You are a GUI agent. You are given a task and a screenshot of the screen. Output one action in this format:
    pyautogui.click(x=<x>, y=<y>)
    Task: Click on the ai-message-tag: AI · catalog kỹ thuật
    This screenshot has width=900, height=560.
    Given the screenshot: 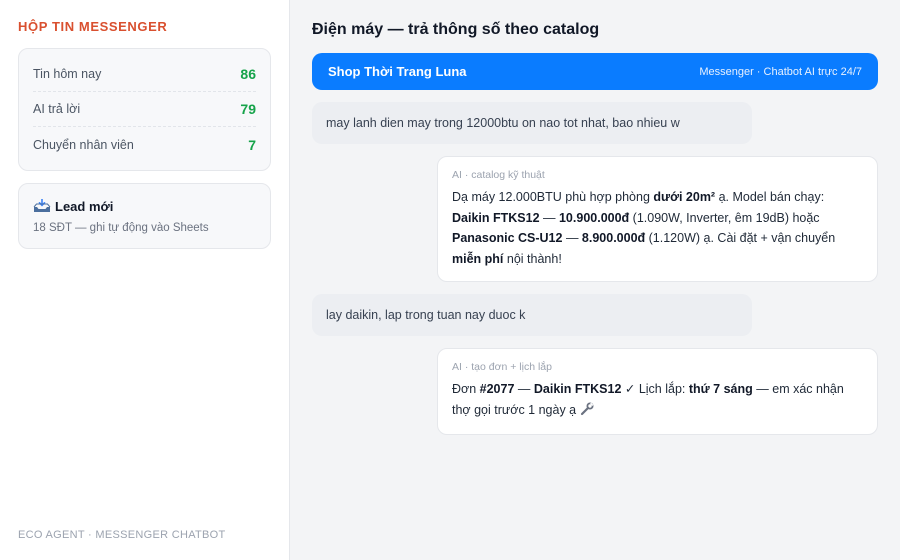 What is the action you would take?
    pyautogui.click(x=498, y=175)
    